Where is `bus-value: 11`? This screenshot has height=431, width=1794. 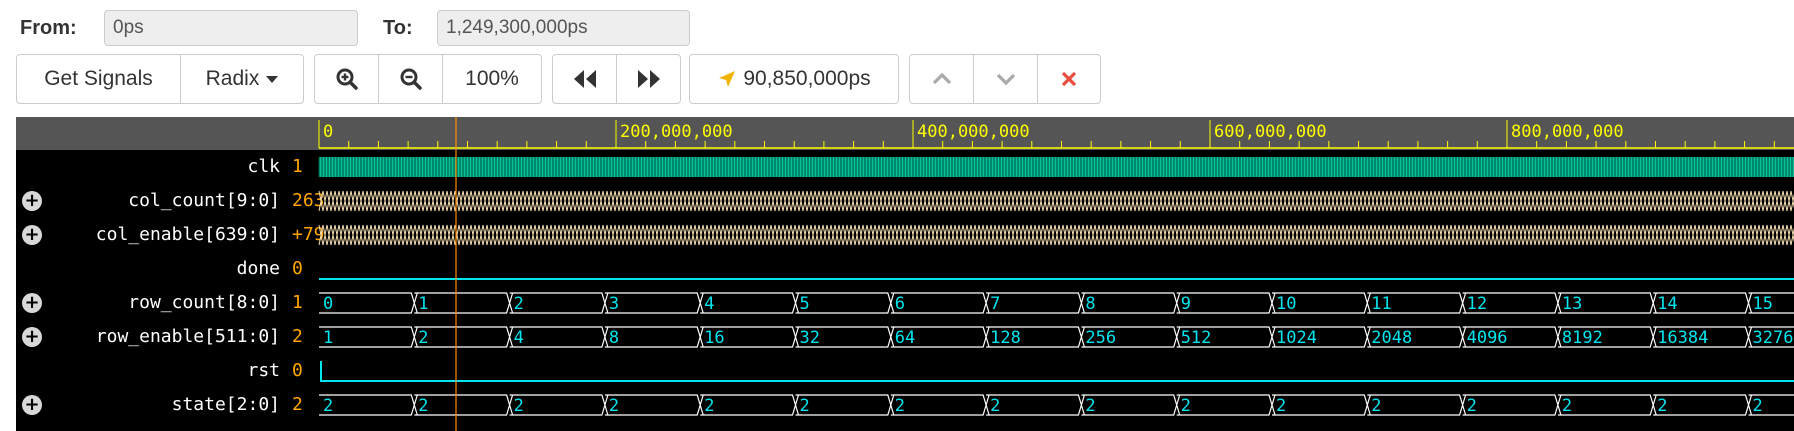 bus-value: 11 is located at coordinates (1381, 304).